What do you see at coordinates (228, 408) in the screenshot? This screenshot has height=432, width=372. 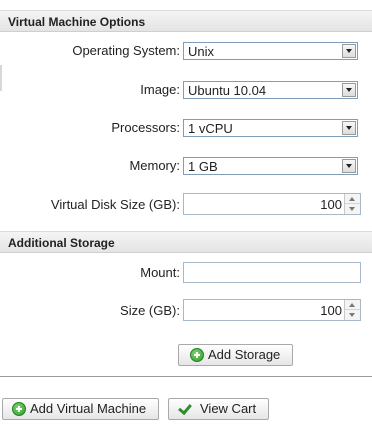 I see `view-cart-label: View Cart` at bounding box center [228, 408].